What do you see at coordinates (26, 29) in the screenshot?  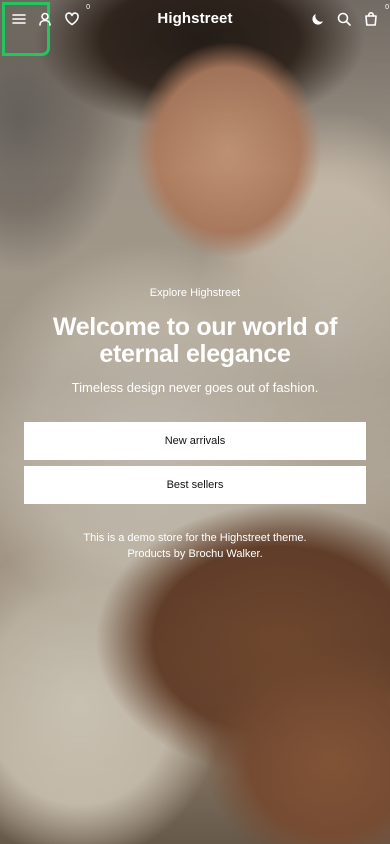 I see `menu-button` at bounding box center [26, 29].